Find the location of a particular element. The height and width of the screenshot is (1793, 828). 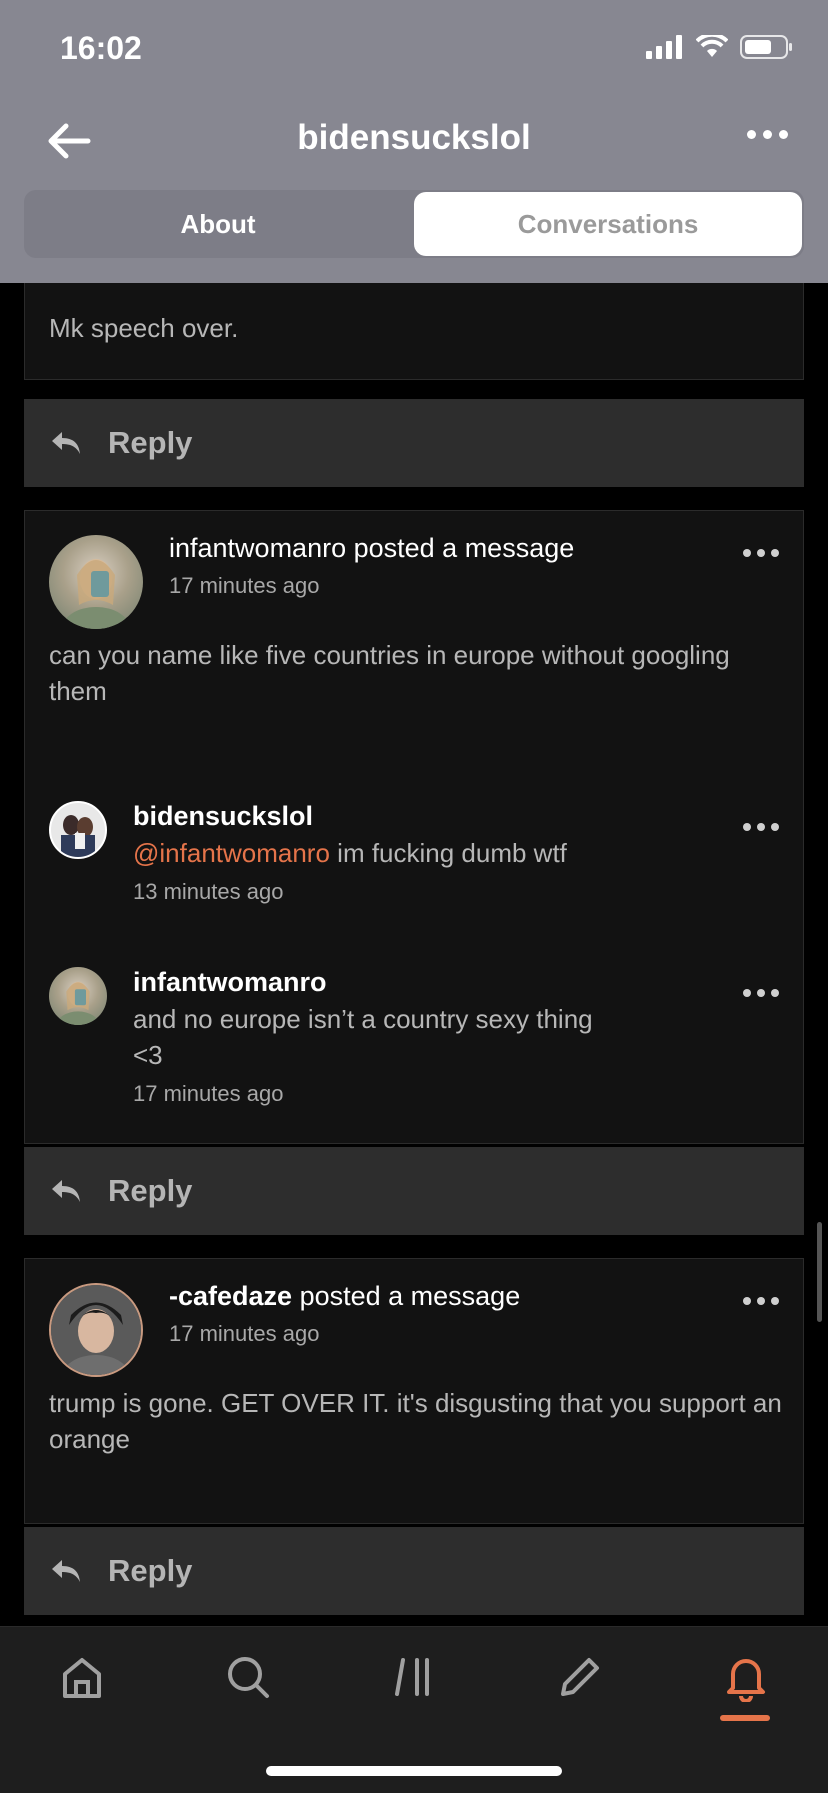

tab-home is located at coordinates (82, 1677).